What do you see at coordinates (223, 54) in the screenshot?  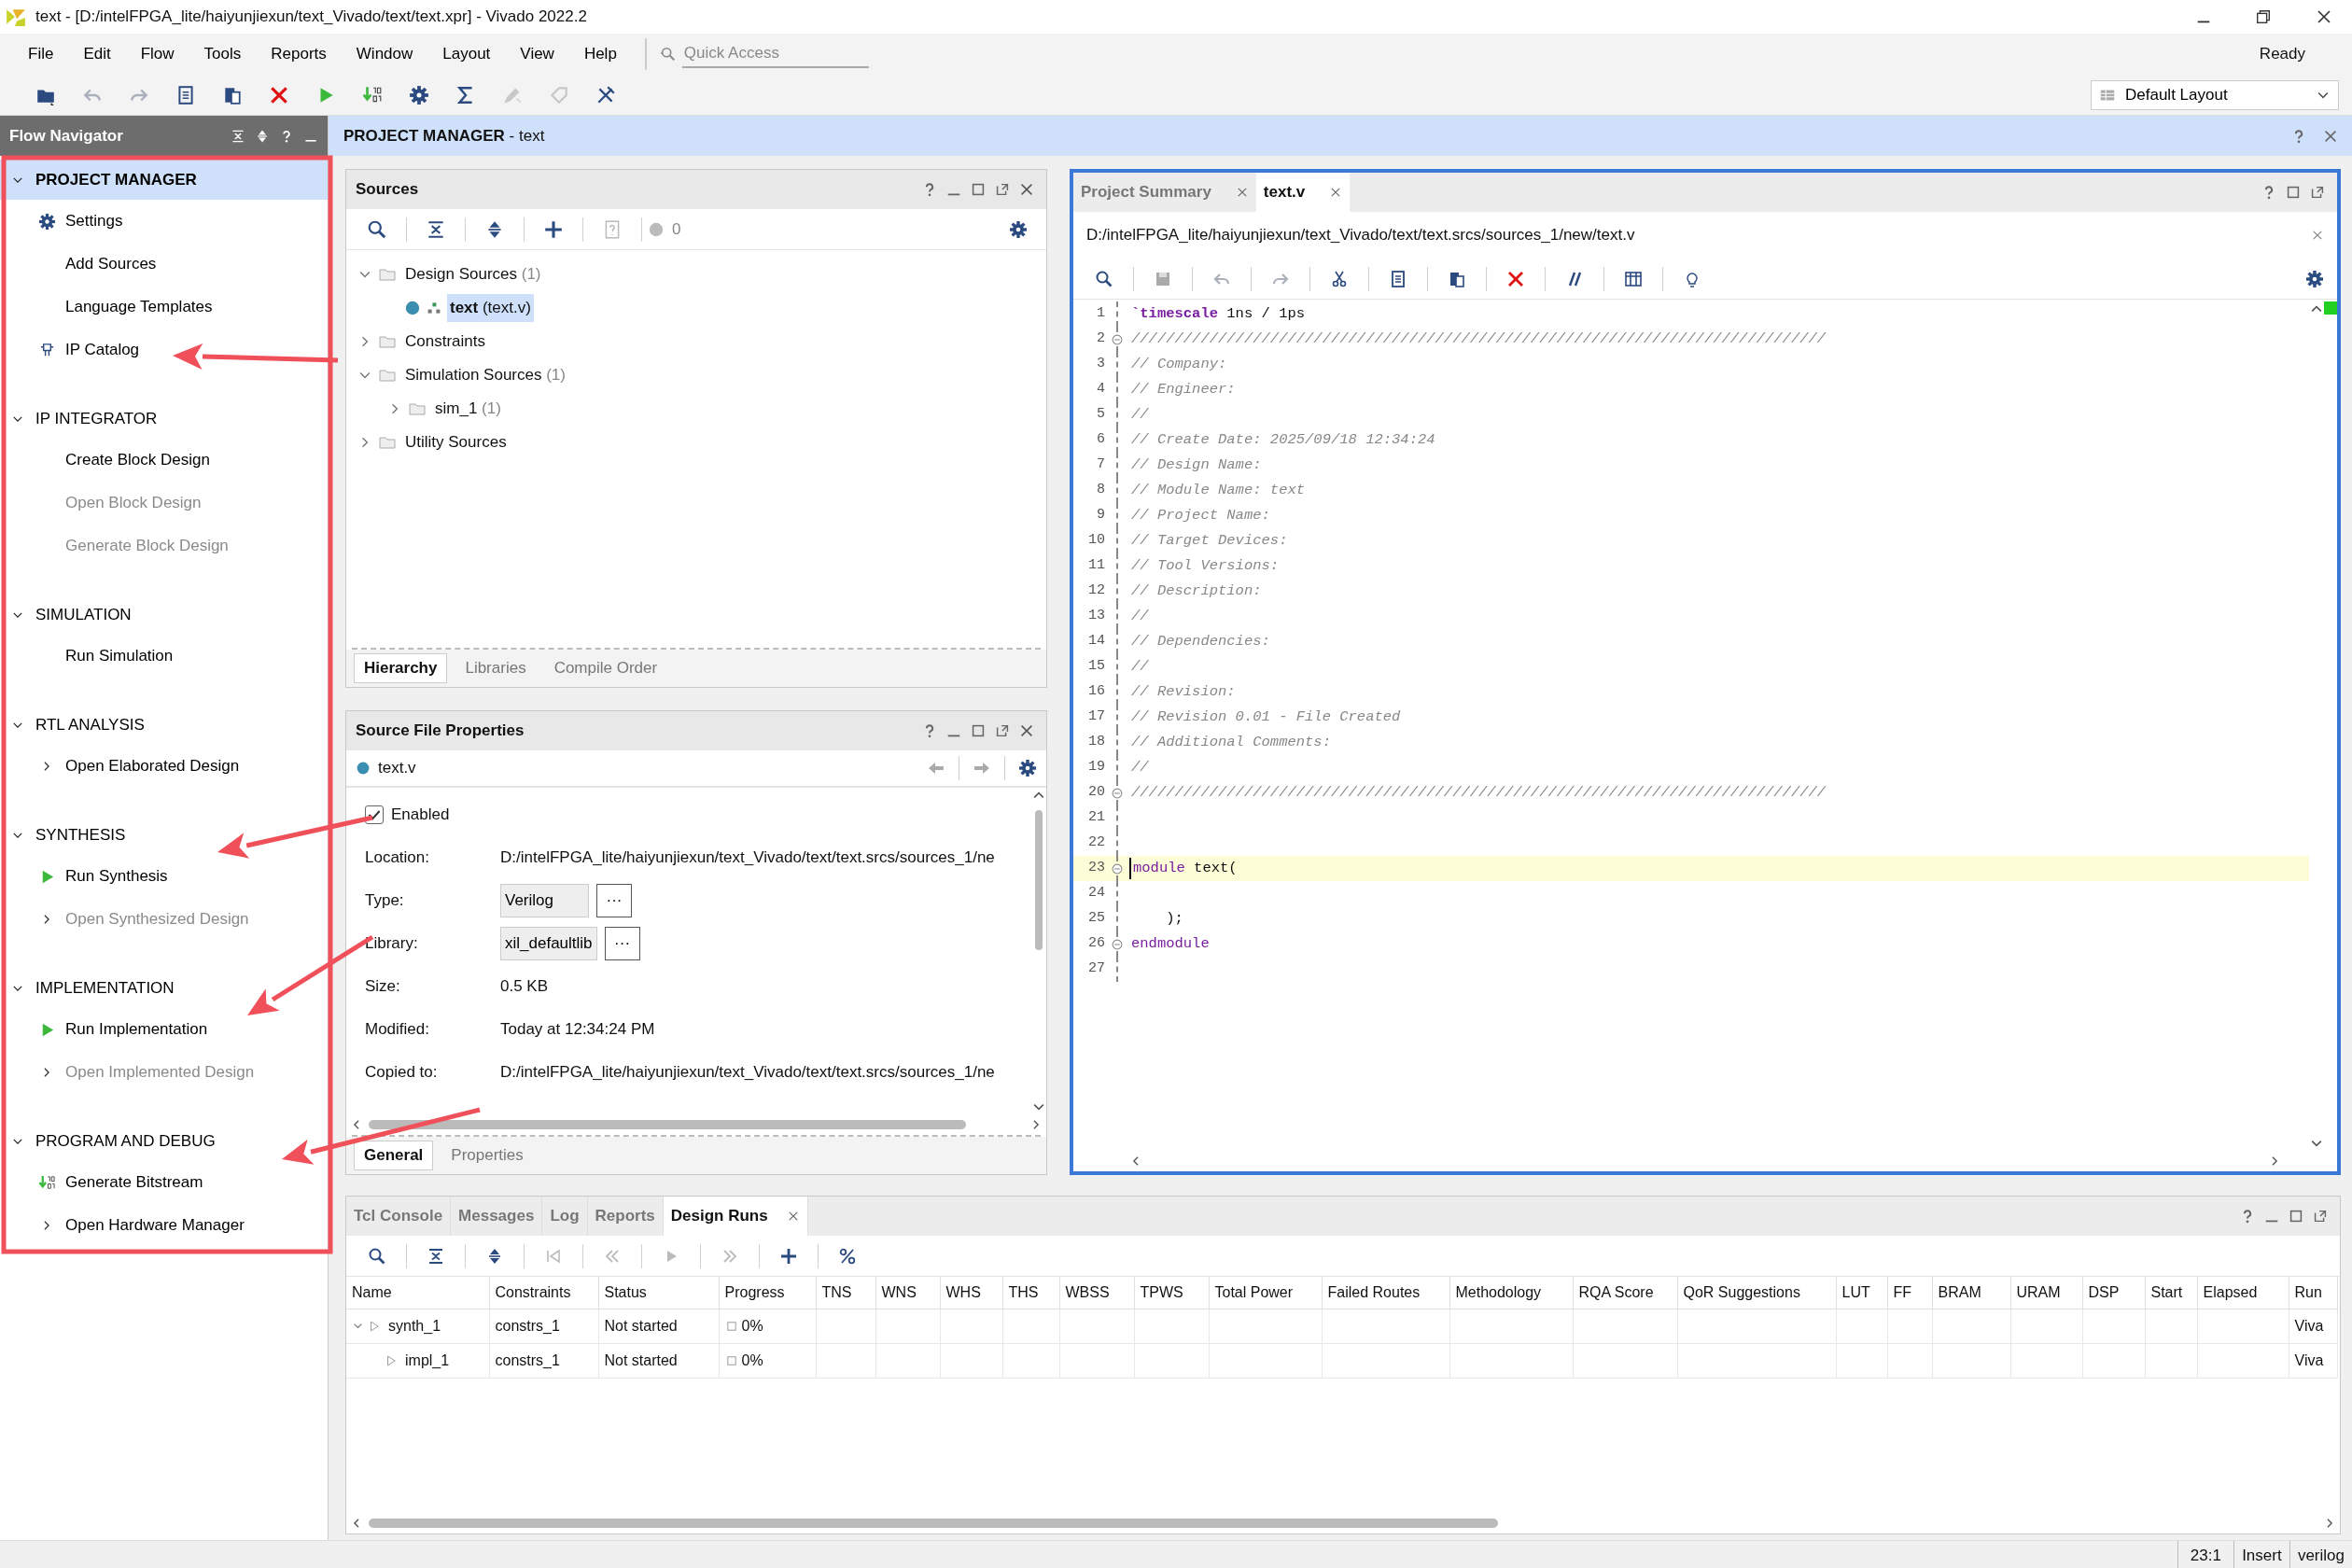 I see `menu-item: Tools` at bounding box center [223, 54].